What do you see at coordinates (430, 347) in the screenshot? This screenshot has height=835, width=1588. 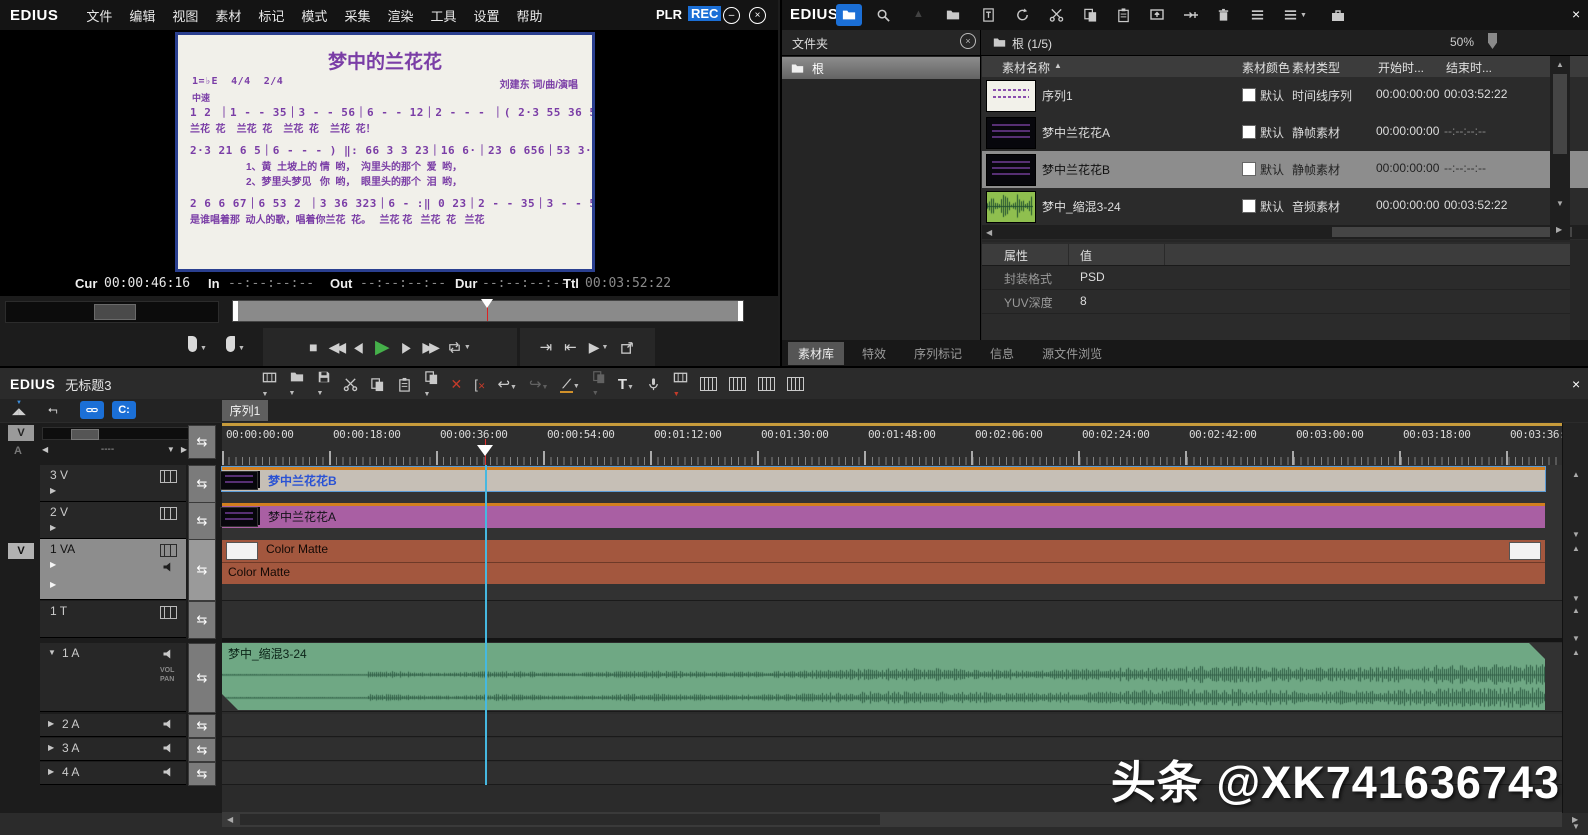 I see `fast-forward-button: ▶▶` at bounding box center [430, 347].